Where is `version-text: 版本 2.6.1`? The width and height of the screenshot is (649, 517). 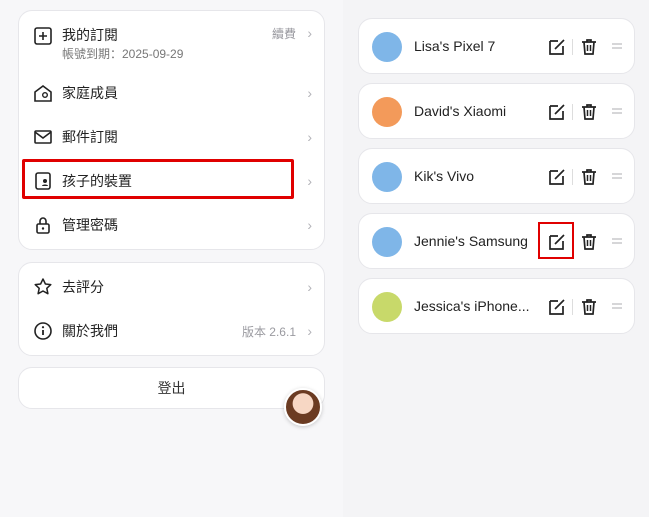
version-text: 版本 2.6.1 is located at coordinates (268, 331).